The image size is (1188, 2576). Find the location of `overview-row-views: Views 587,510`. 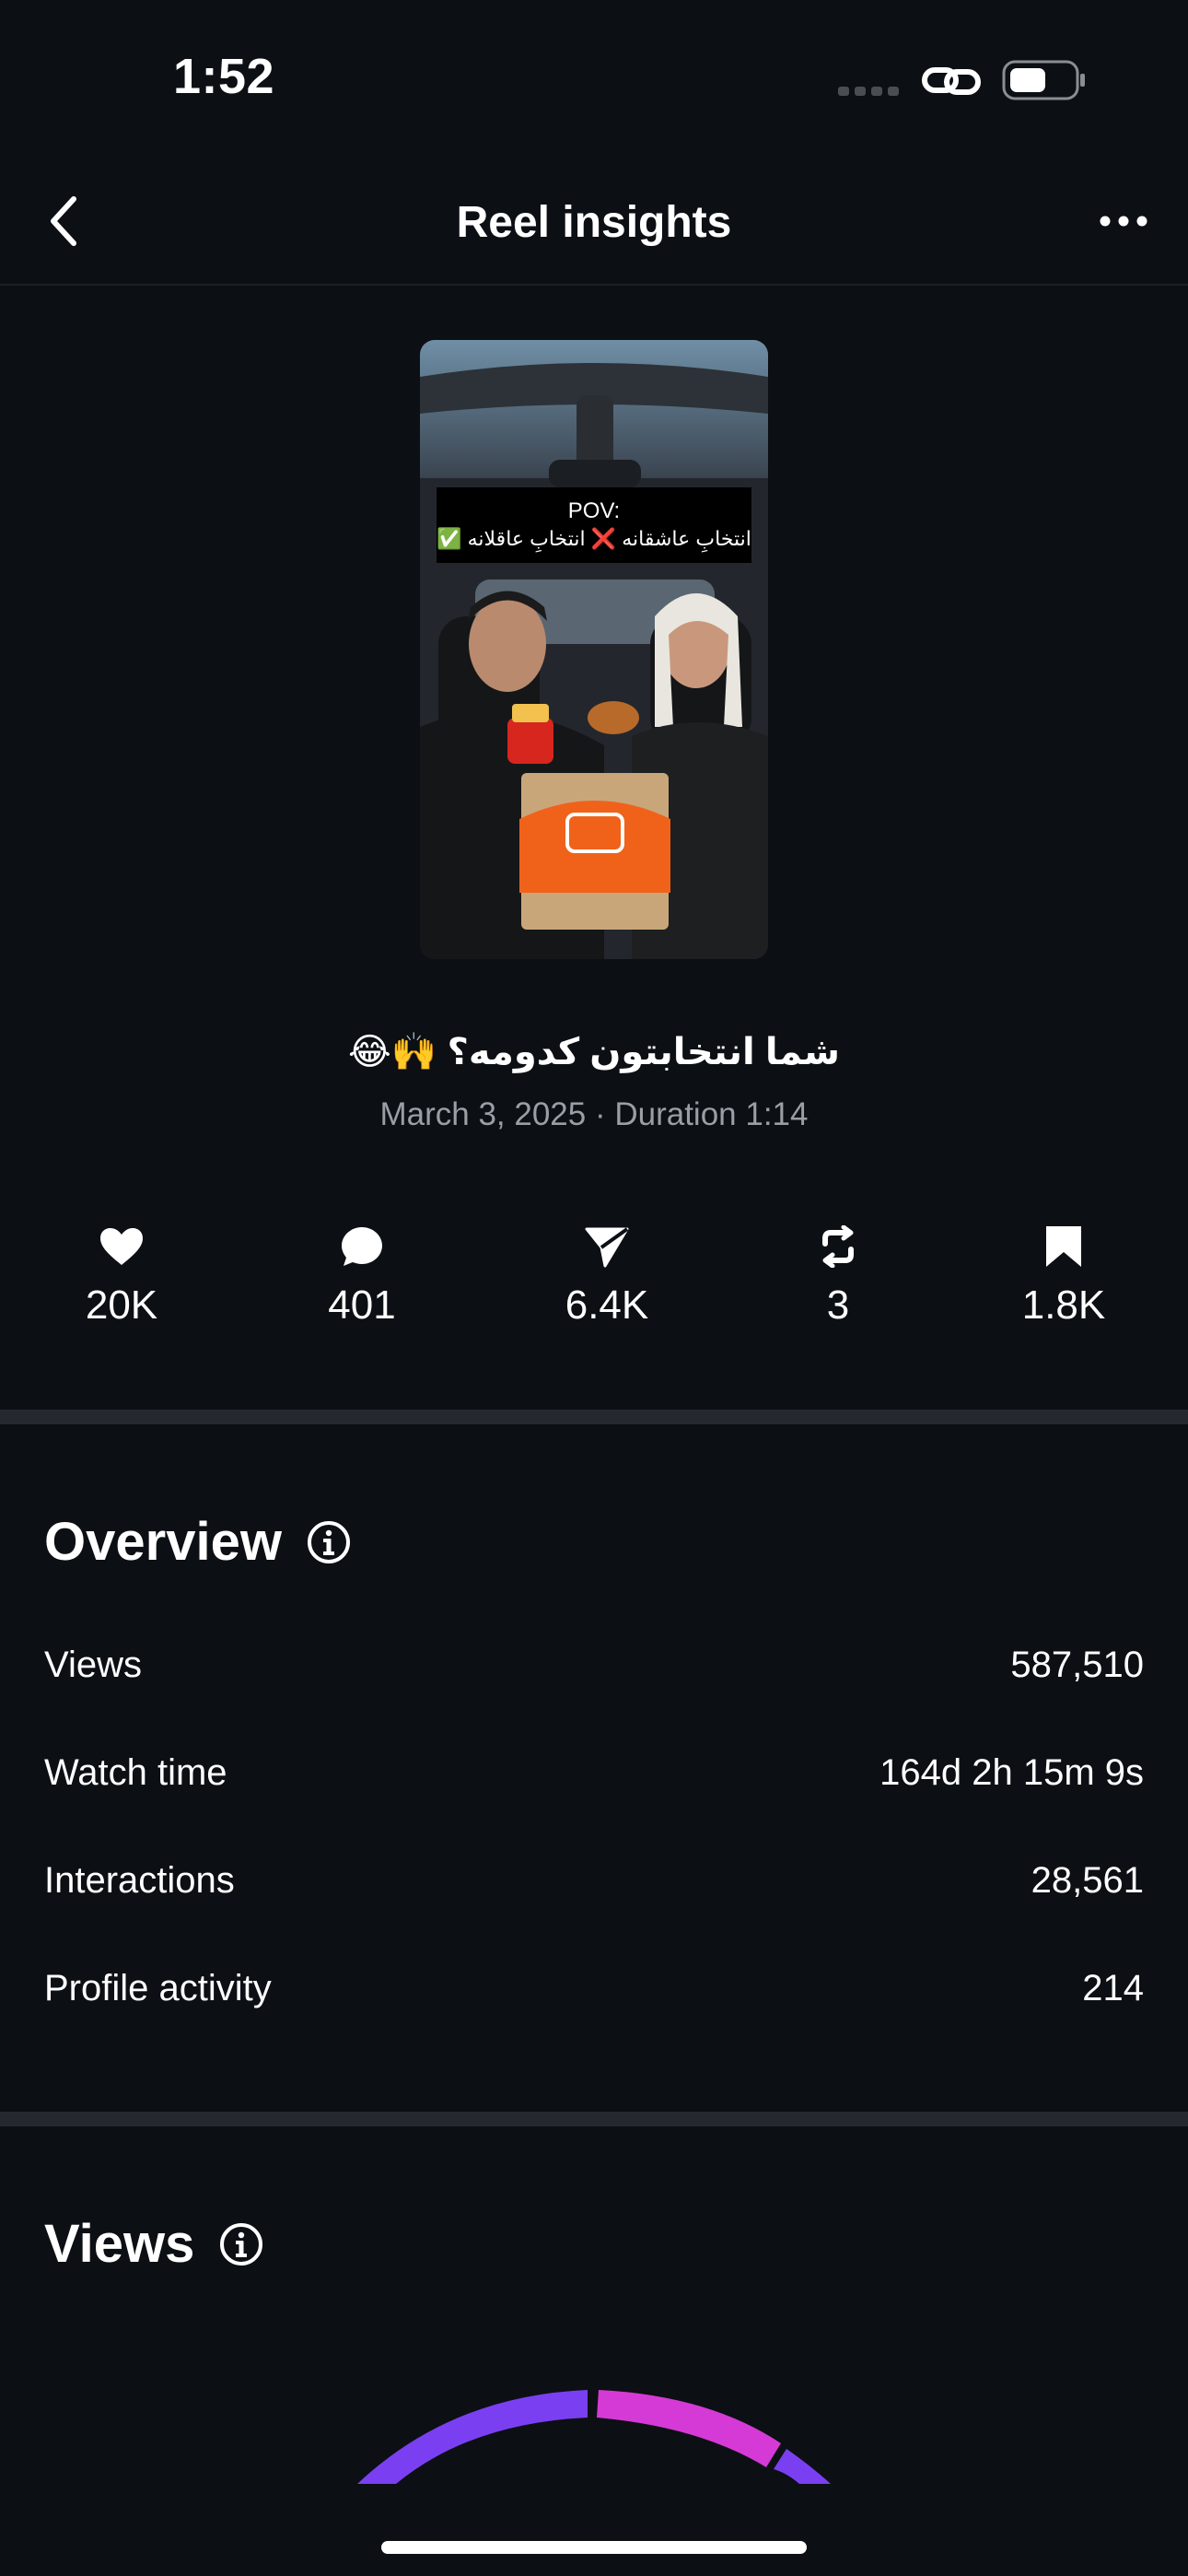

overview-row-views: Views 587,510 is located at coordinates (594, 1665).